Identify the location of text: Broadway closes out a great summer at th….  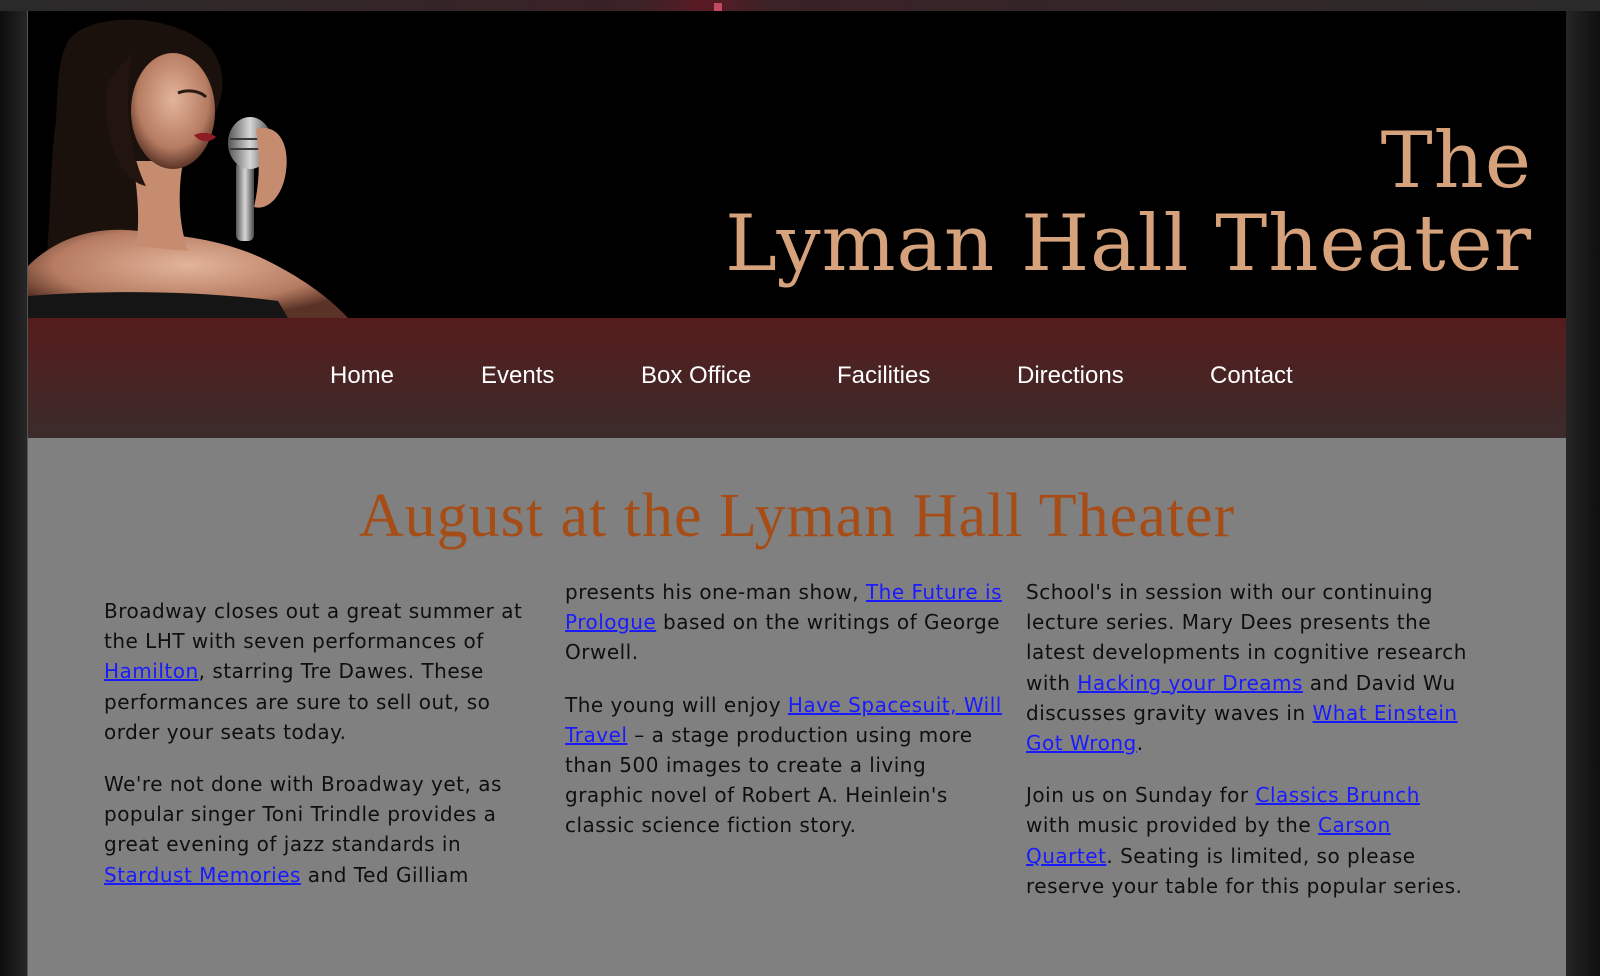
(313, 626).